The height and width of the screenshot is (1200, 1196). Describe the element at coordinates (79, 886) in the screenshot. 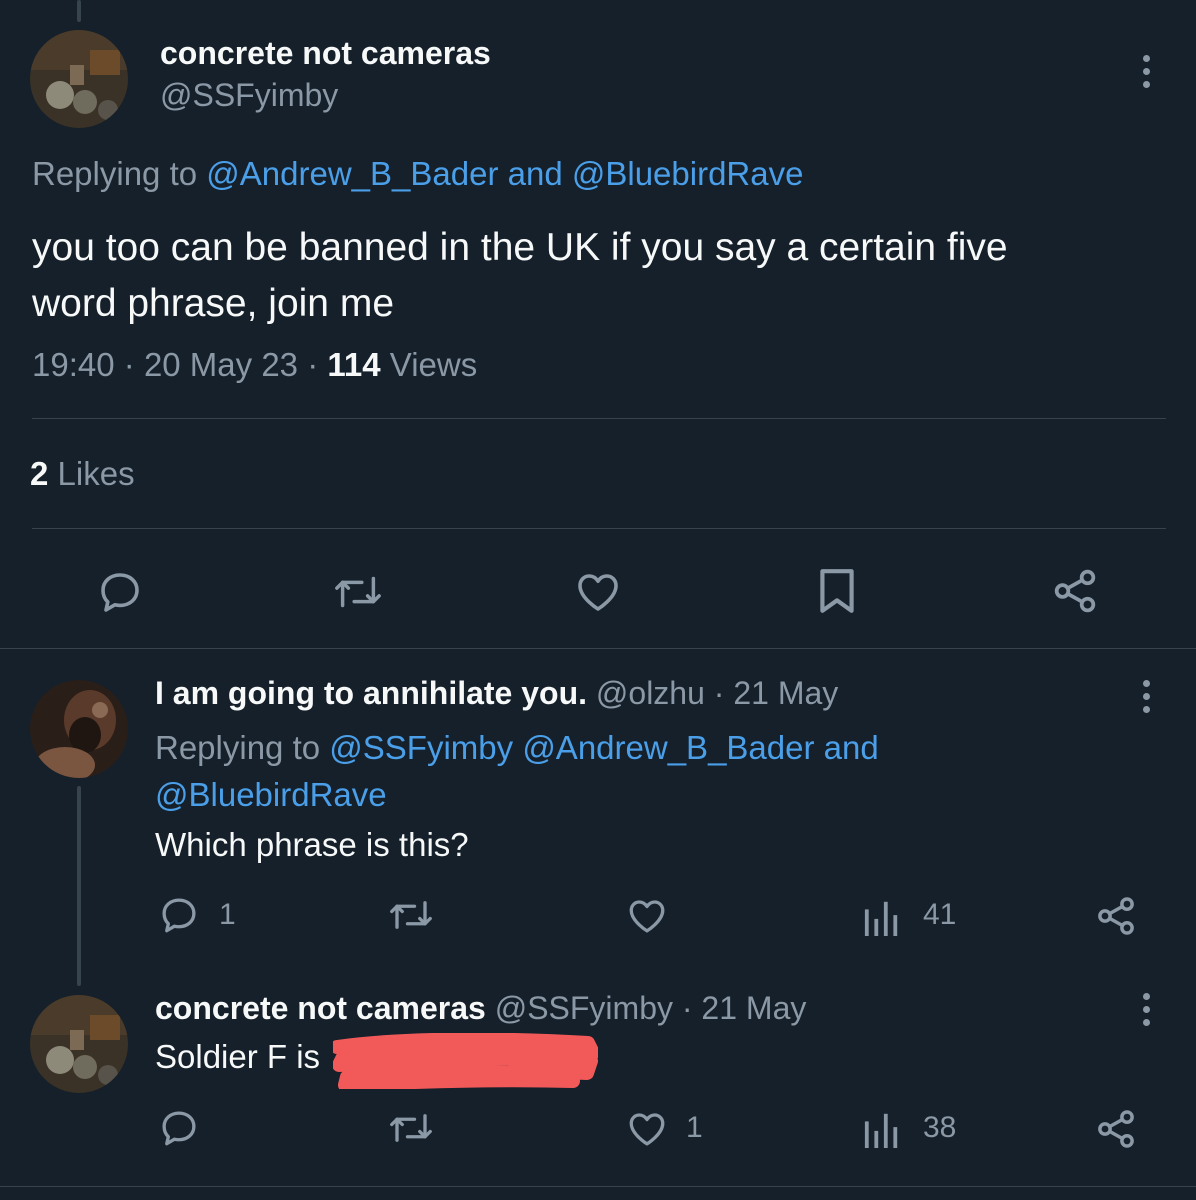

I see `thread-line` at that location.